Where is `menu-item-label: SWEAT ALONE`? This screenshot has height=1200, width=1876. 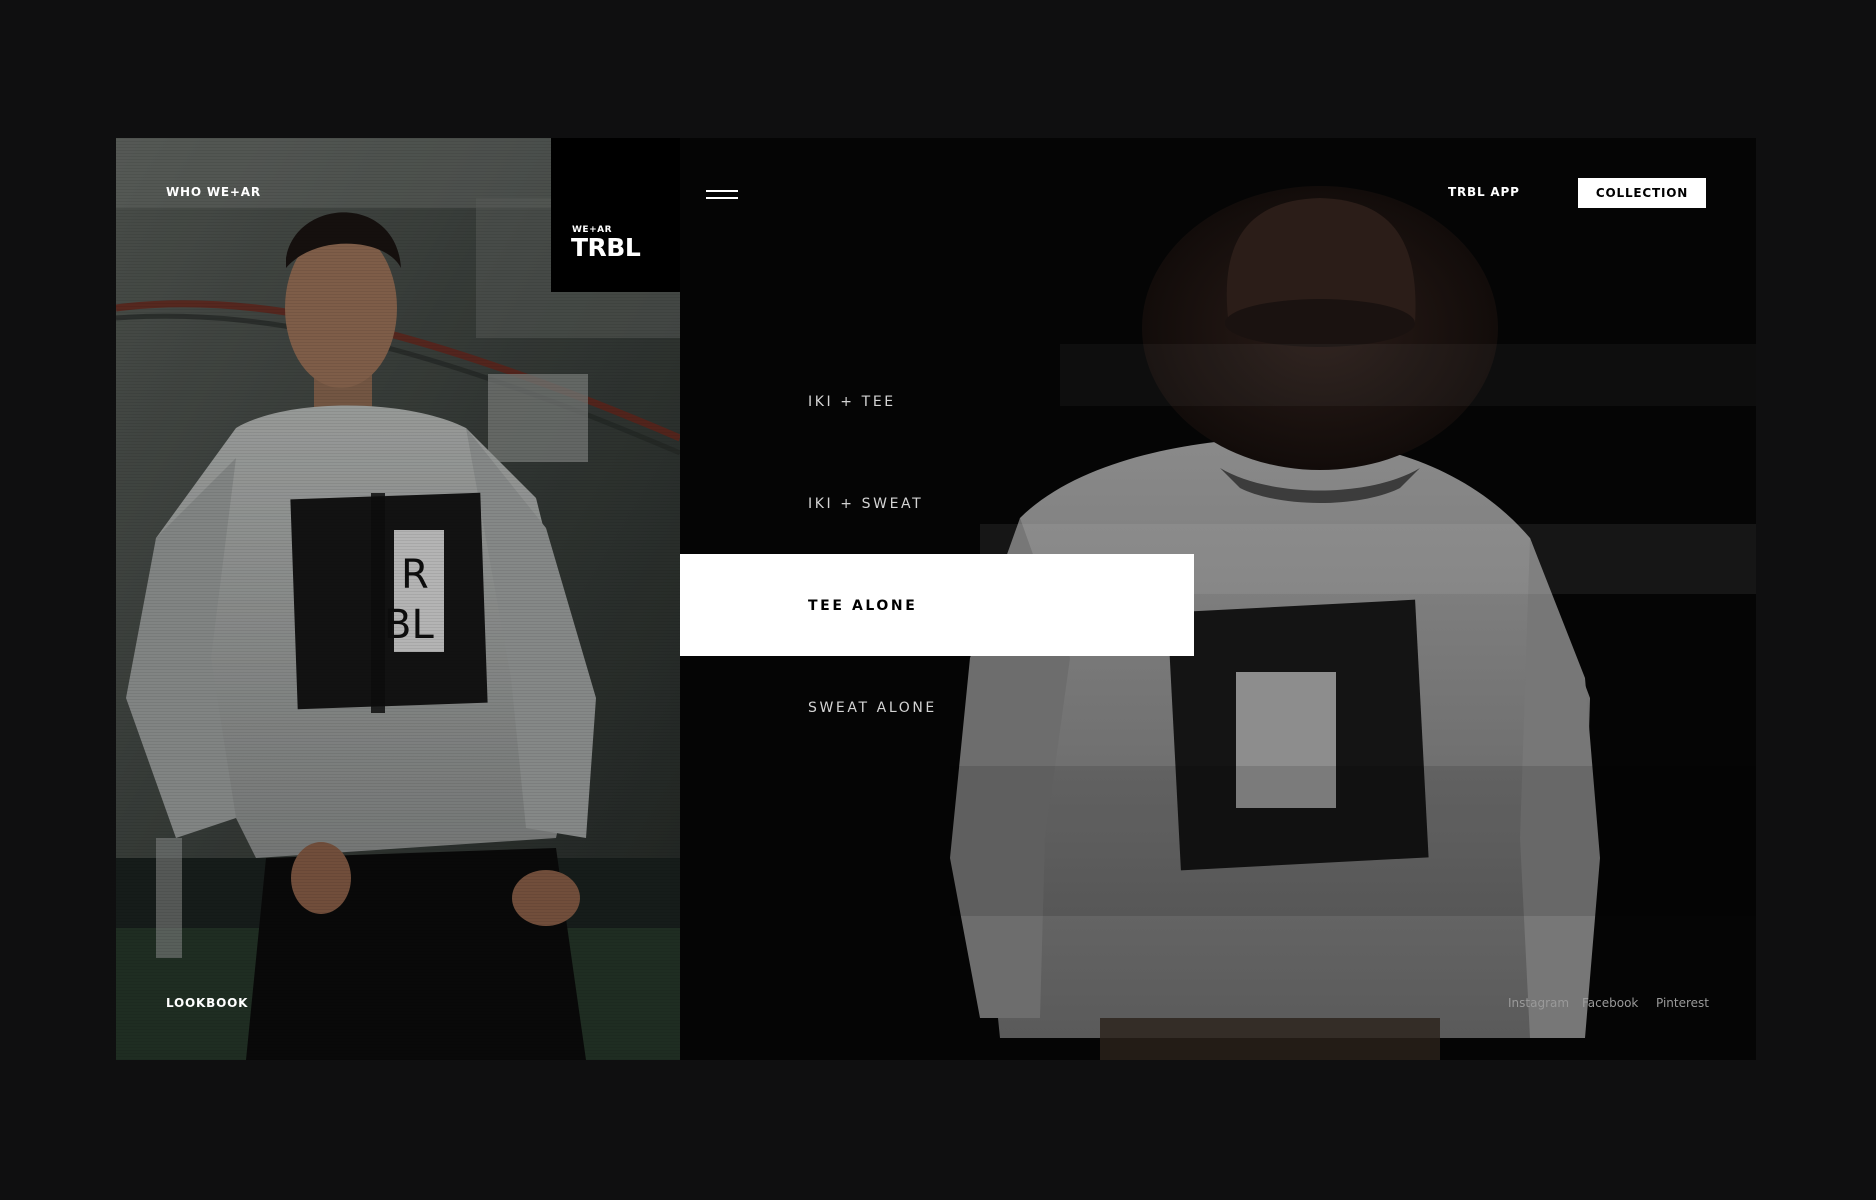
menu-item-label: SWEAT ALONE is located at coordinates (872, 708).